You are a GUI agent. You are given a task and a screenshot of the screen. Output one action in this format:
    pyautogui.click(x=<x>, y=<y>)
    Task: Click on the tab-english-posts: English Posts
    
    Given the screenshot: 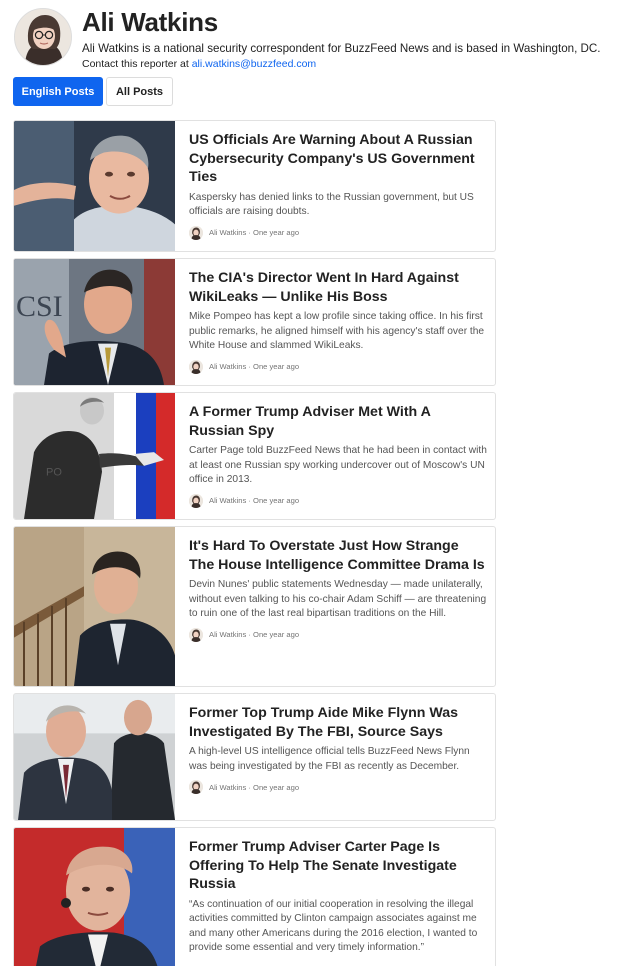 What is the action you would take?
    pyautogui.click(x=58, y=91)
    